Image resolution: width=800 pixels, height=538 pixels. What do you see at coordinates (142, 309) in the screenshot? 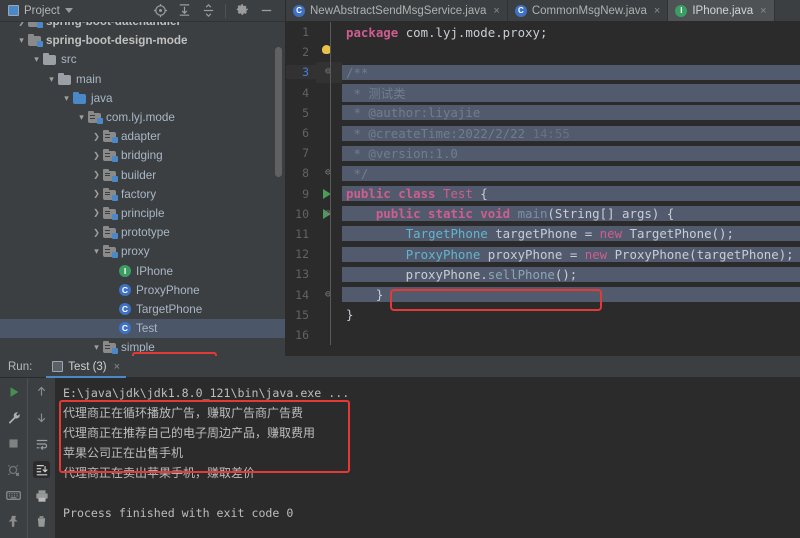
I see `tree-item-TargetPhone: TargetPhone` at bounding box center [142, 309].